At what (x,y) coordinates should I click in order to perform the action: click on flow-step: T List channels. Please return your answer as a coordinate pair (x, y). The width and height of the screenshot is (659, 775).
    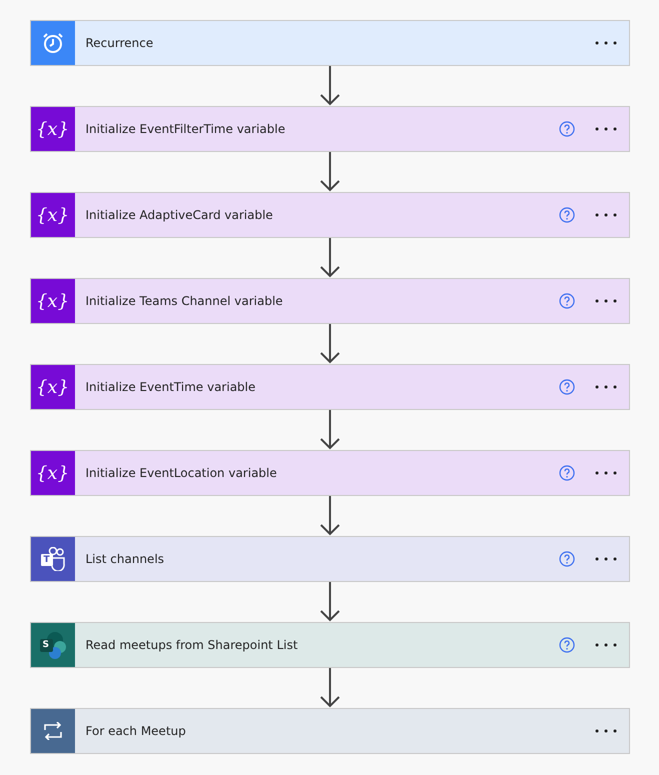
    Looking at the image, I should click on (330, 559).